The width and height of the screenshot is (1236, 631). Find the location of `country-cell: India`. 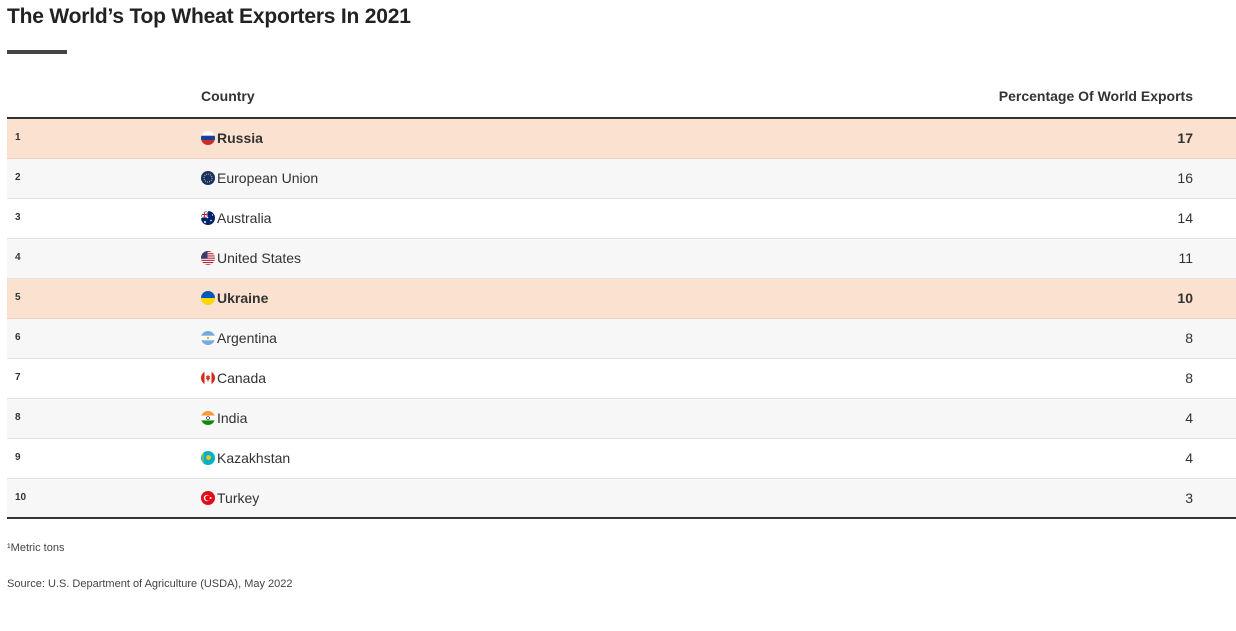

country-cell: India is located at coordinates (224, 418).